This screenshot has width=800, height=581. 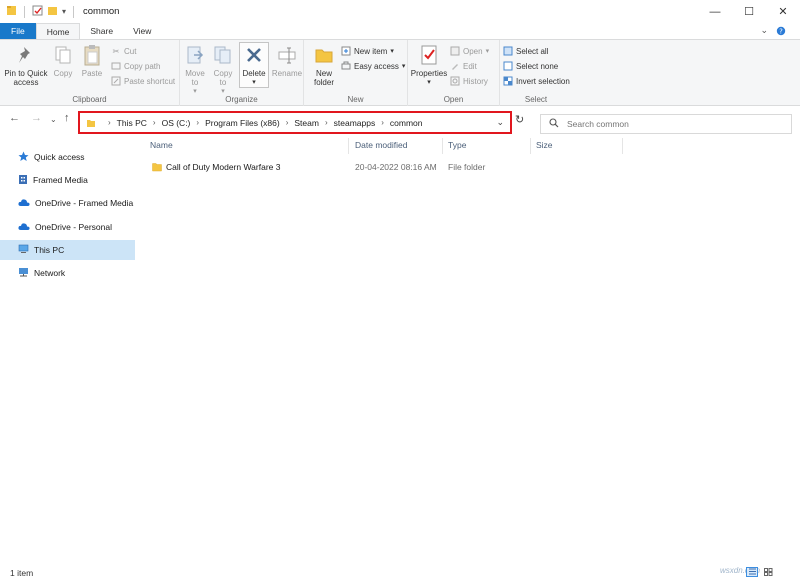 What do you see at coordinates (457, 148) in the screenshot?
I see `column-header-type: Type` at bounding box center [457, 148].